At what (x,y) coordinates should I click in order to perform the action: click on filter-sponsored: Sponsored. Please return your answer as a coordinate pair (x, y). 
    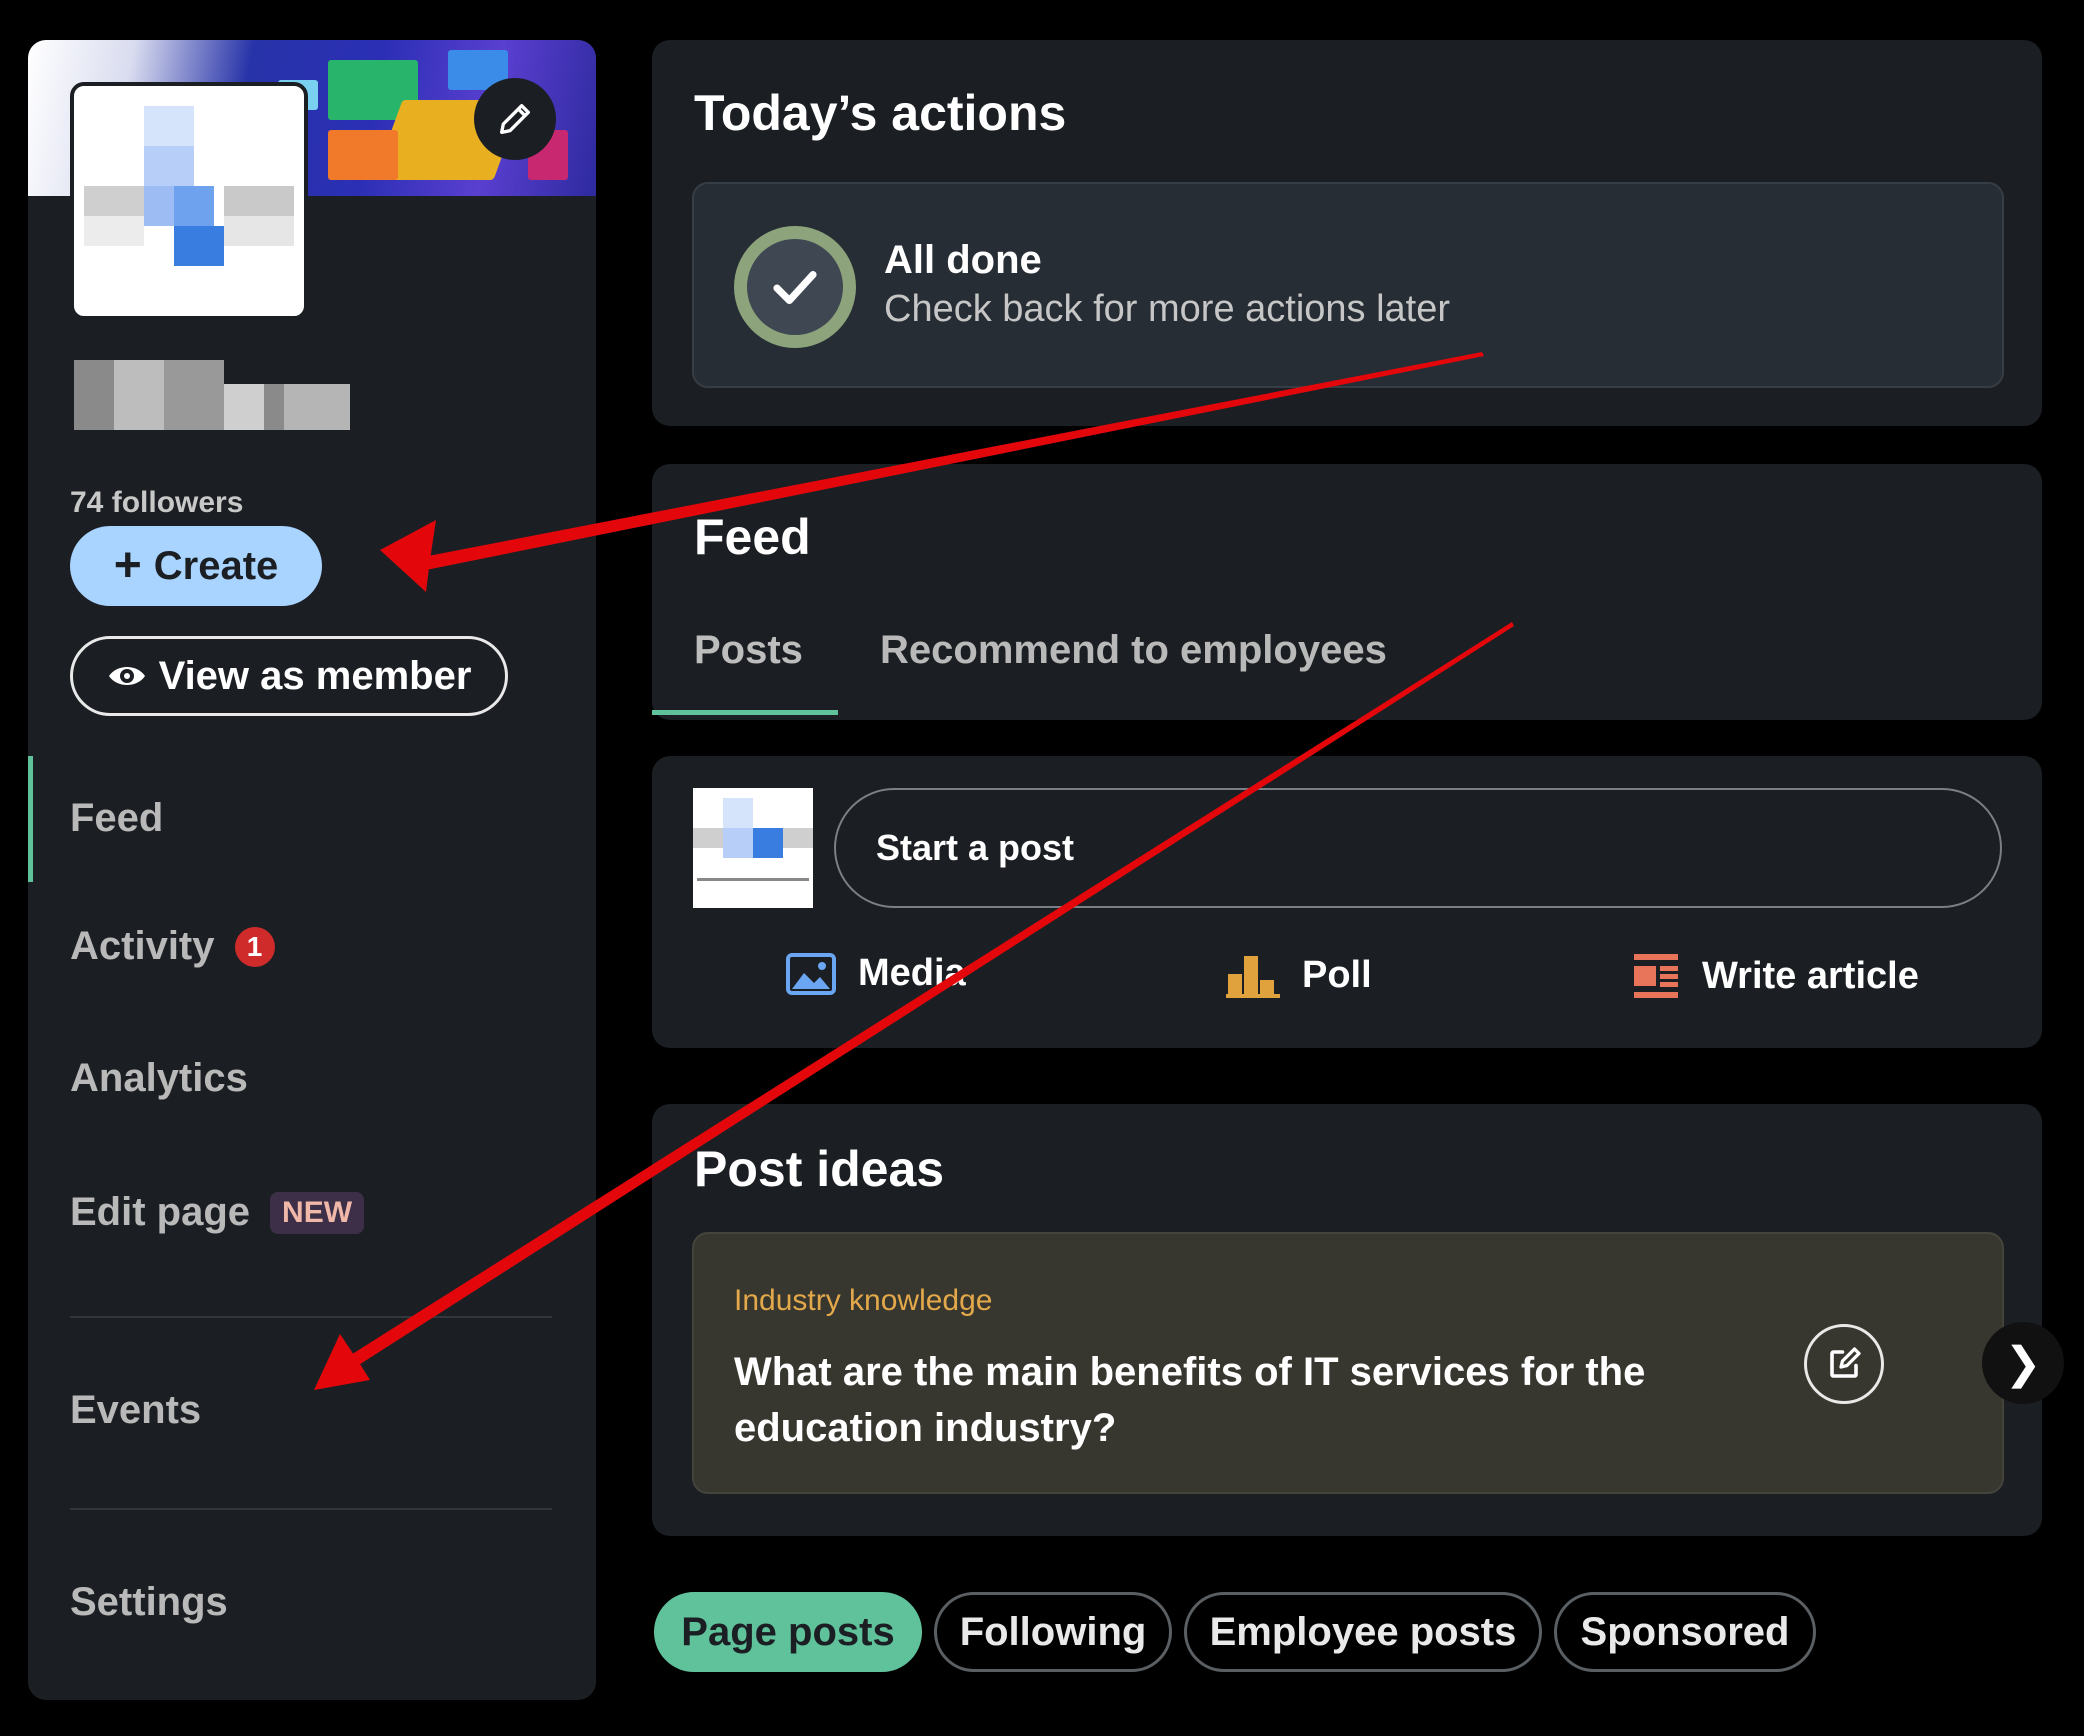
    Looking at the image, I should click on (1685, 1632).